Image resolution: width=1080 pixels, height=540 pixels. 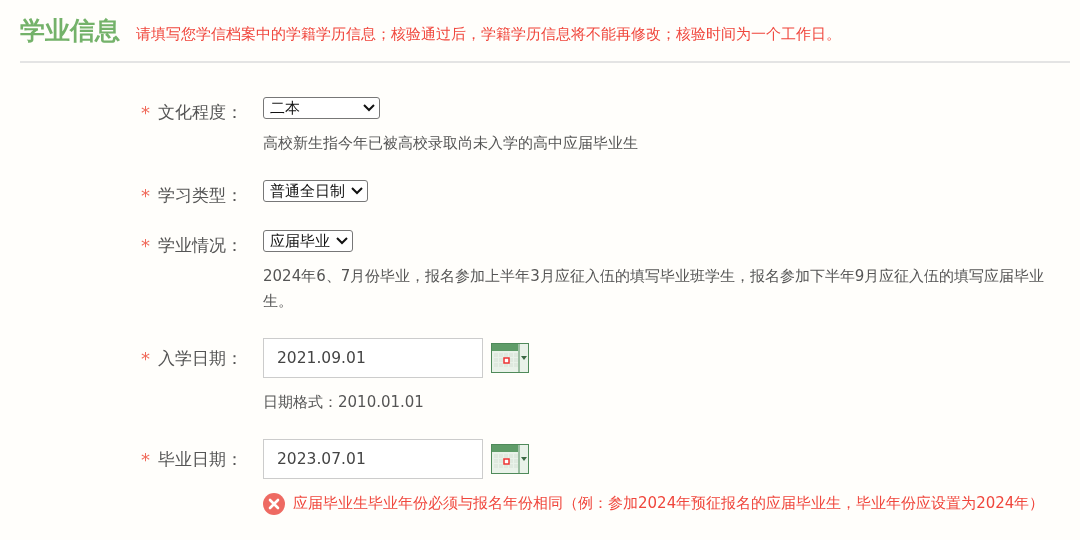 What do you see at coordinates (373, 459) in the screenshot?
I see `date-field: 2023.07.01` at bounding box center [373, 459].